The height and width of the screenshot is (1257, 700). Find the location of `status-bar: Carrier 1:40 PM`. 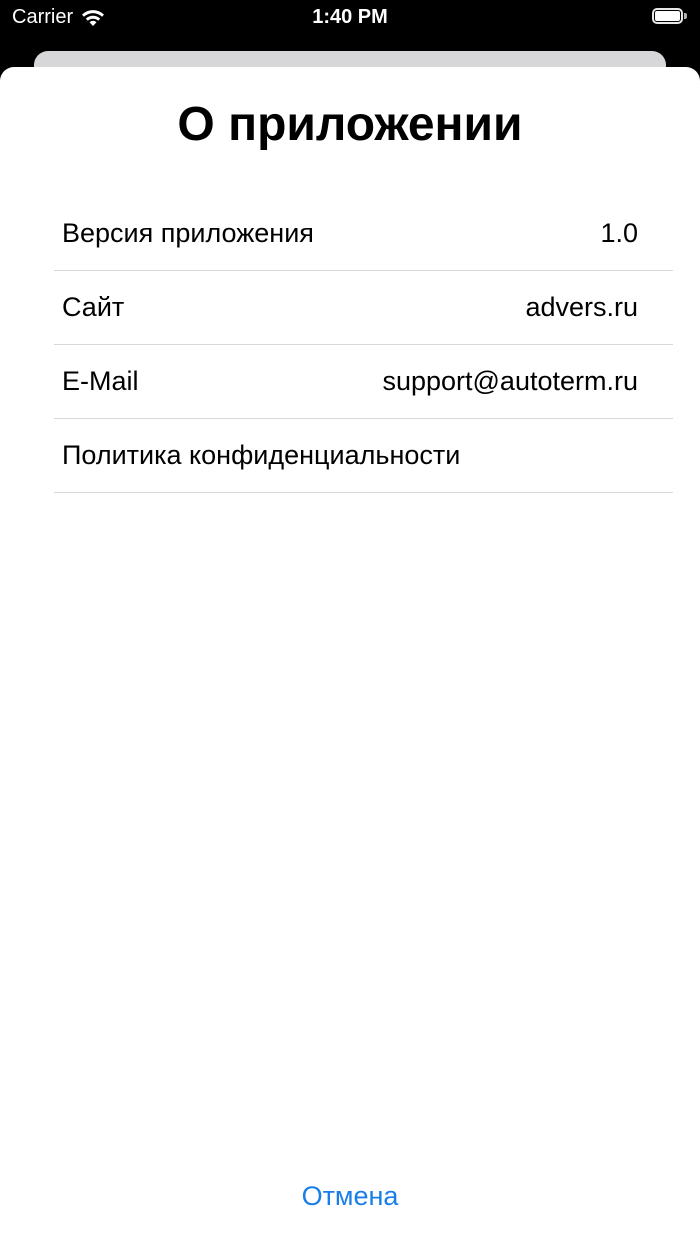

status-bar: Carrier 1:40 PM is located at coordinates (350, 20).